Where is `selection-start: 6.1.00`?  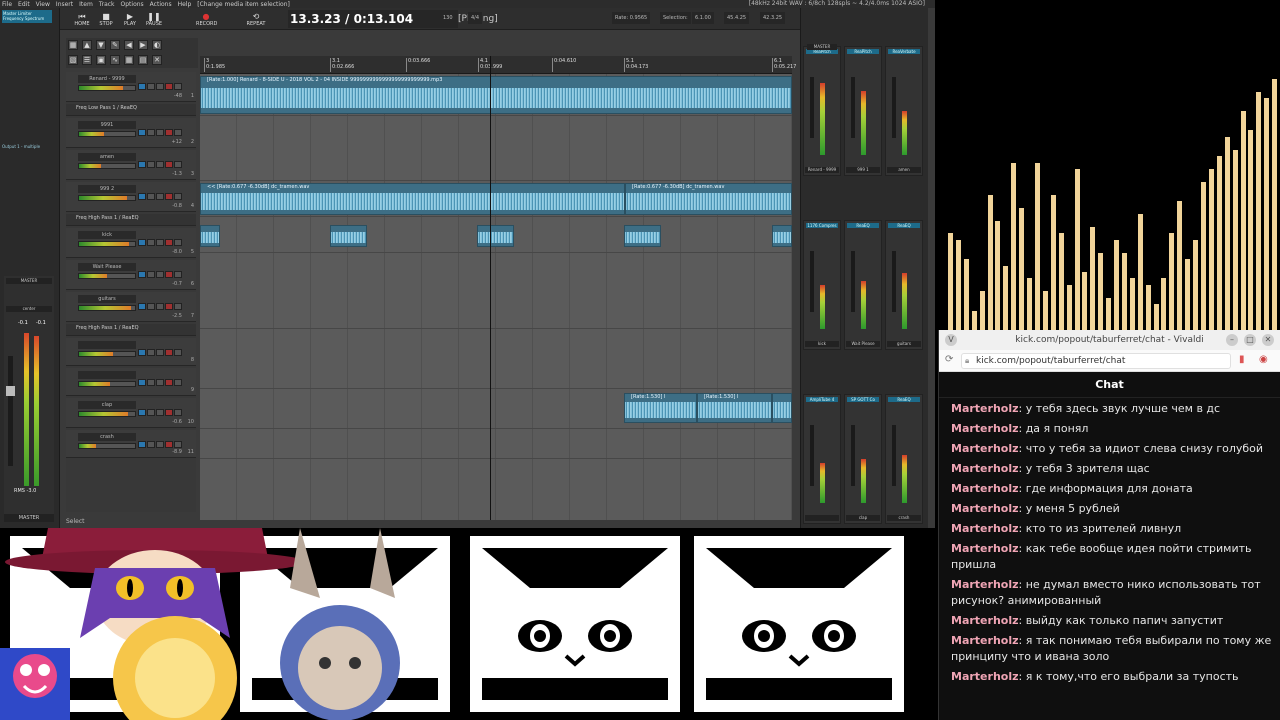 selection-start: 6.1.00 is located at coordinates (703, 18).